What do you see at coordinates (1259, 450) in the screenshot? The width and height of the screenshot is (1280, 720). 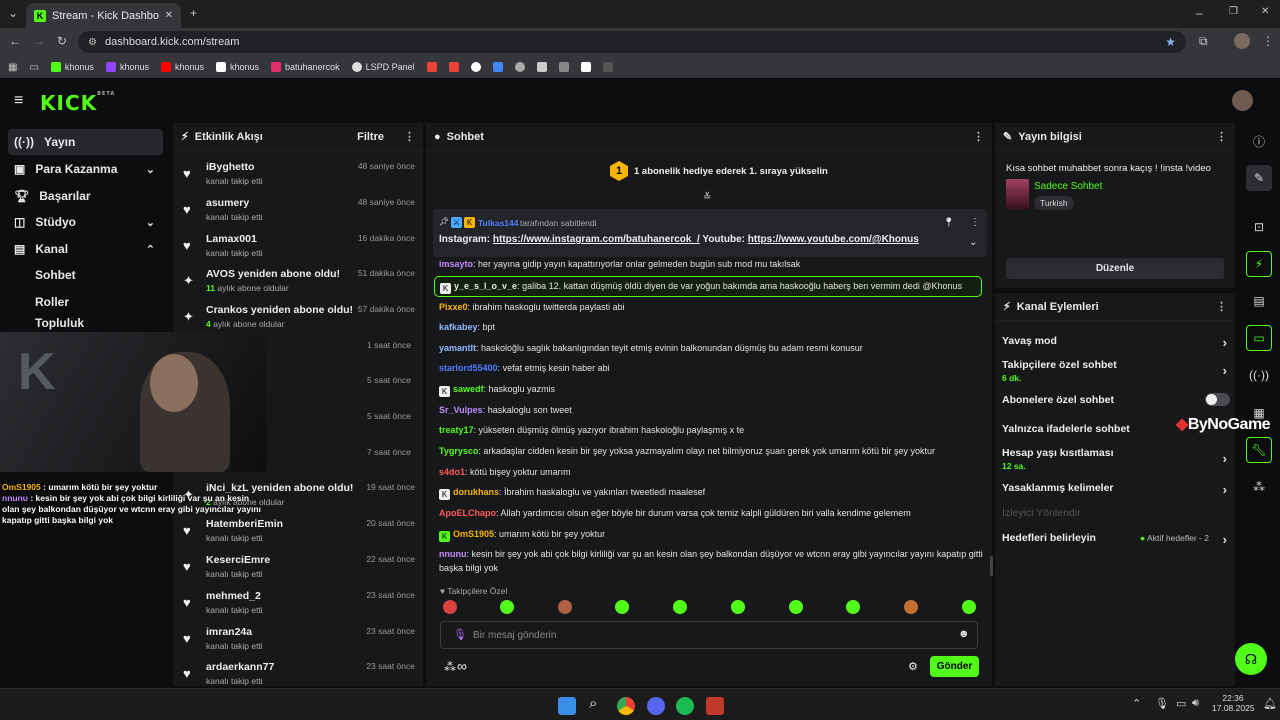 I see `wrench-icon: 🔧︎` at bounding box center [1259, 450].